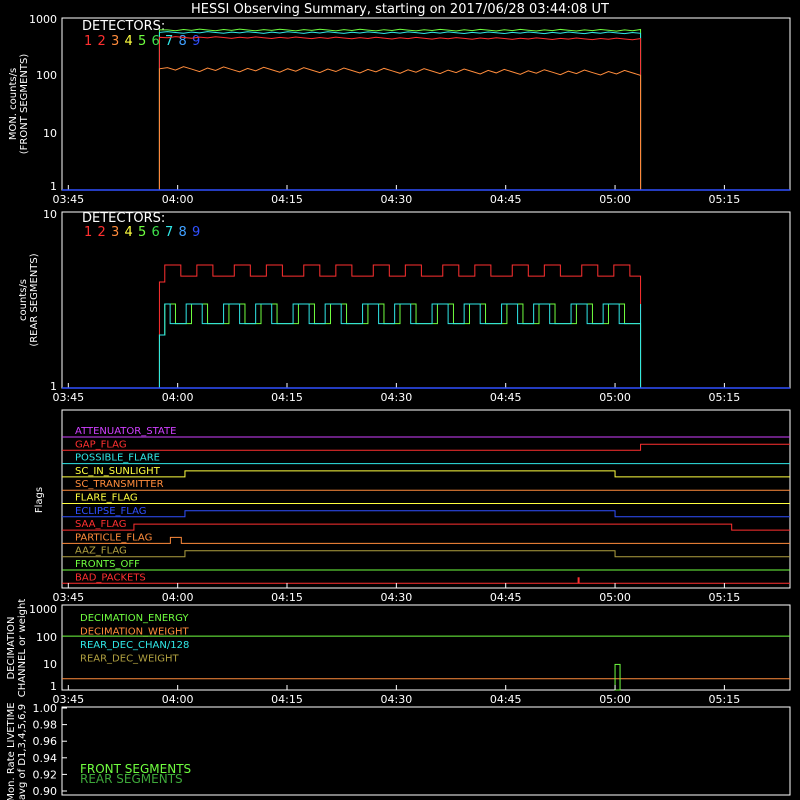 The image size is (800, 800). What do you see at coordinates (125, 431) in the screenshot?
I see `flag-label: ATTENUATOR_STATE` at bounding box center [125, 431].